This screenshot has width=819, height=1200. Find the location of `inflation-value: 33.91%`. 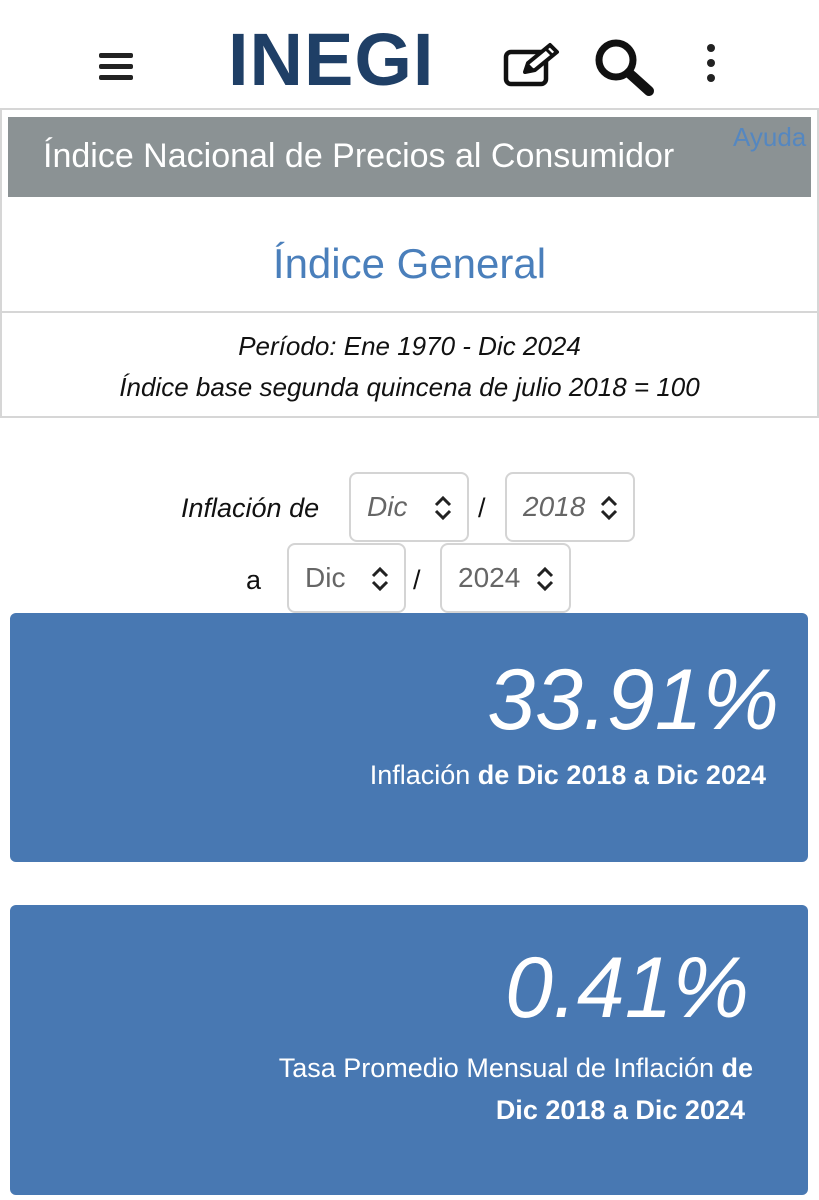

inflation-value: 33.91% is located at coordinates (633, 700).